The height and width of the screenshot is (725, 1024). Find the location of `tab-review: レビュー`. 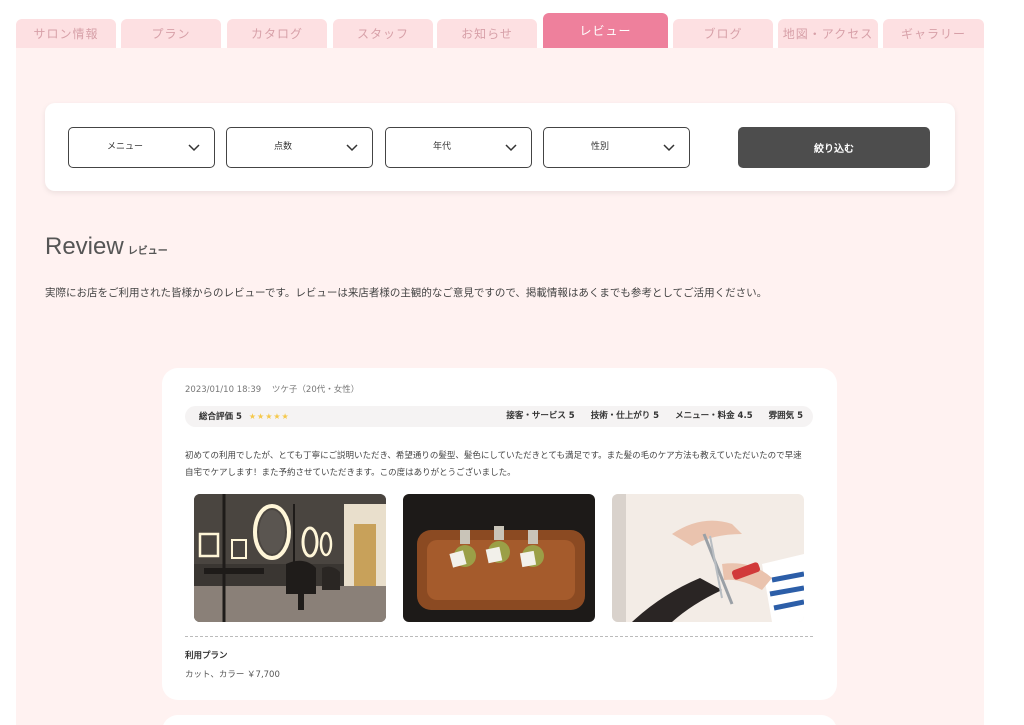

tab-review: レビュー is located at coordinates (605, 34).